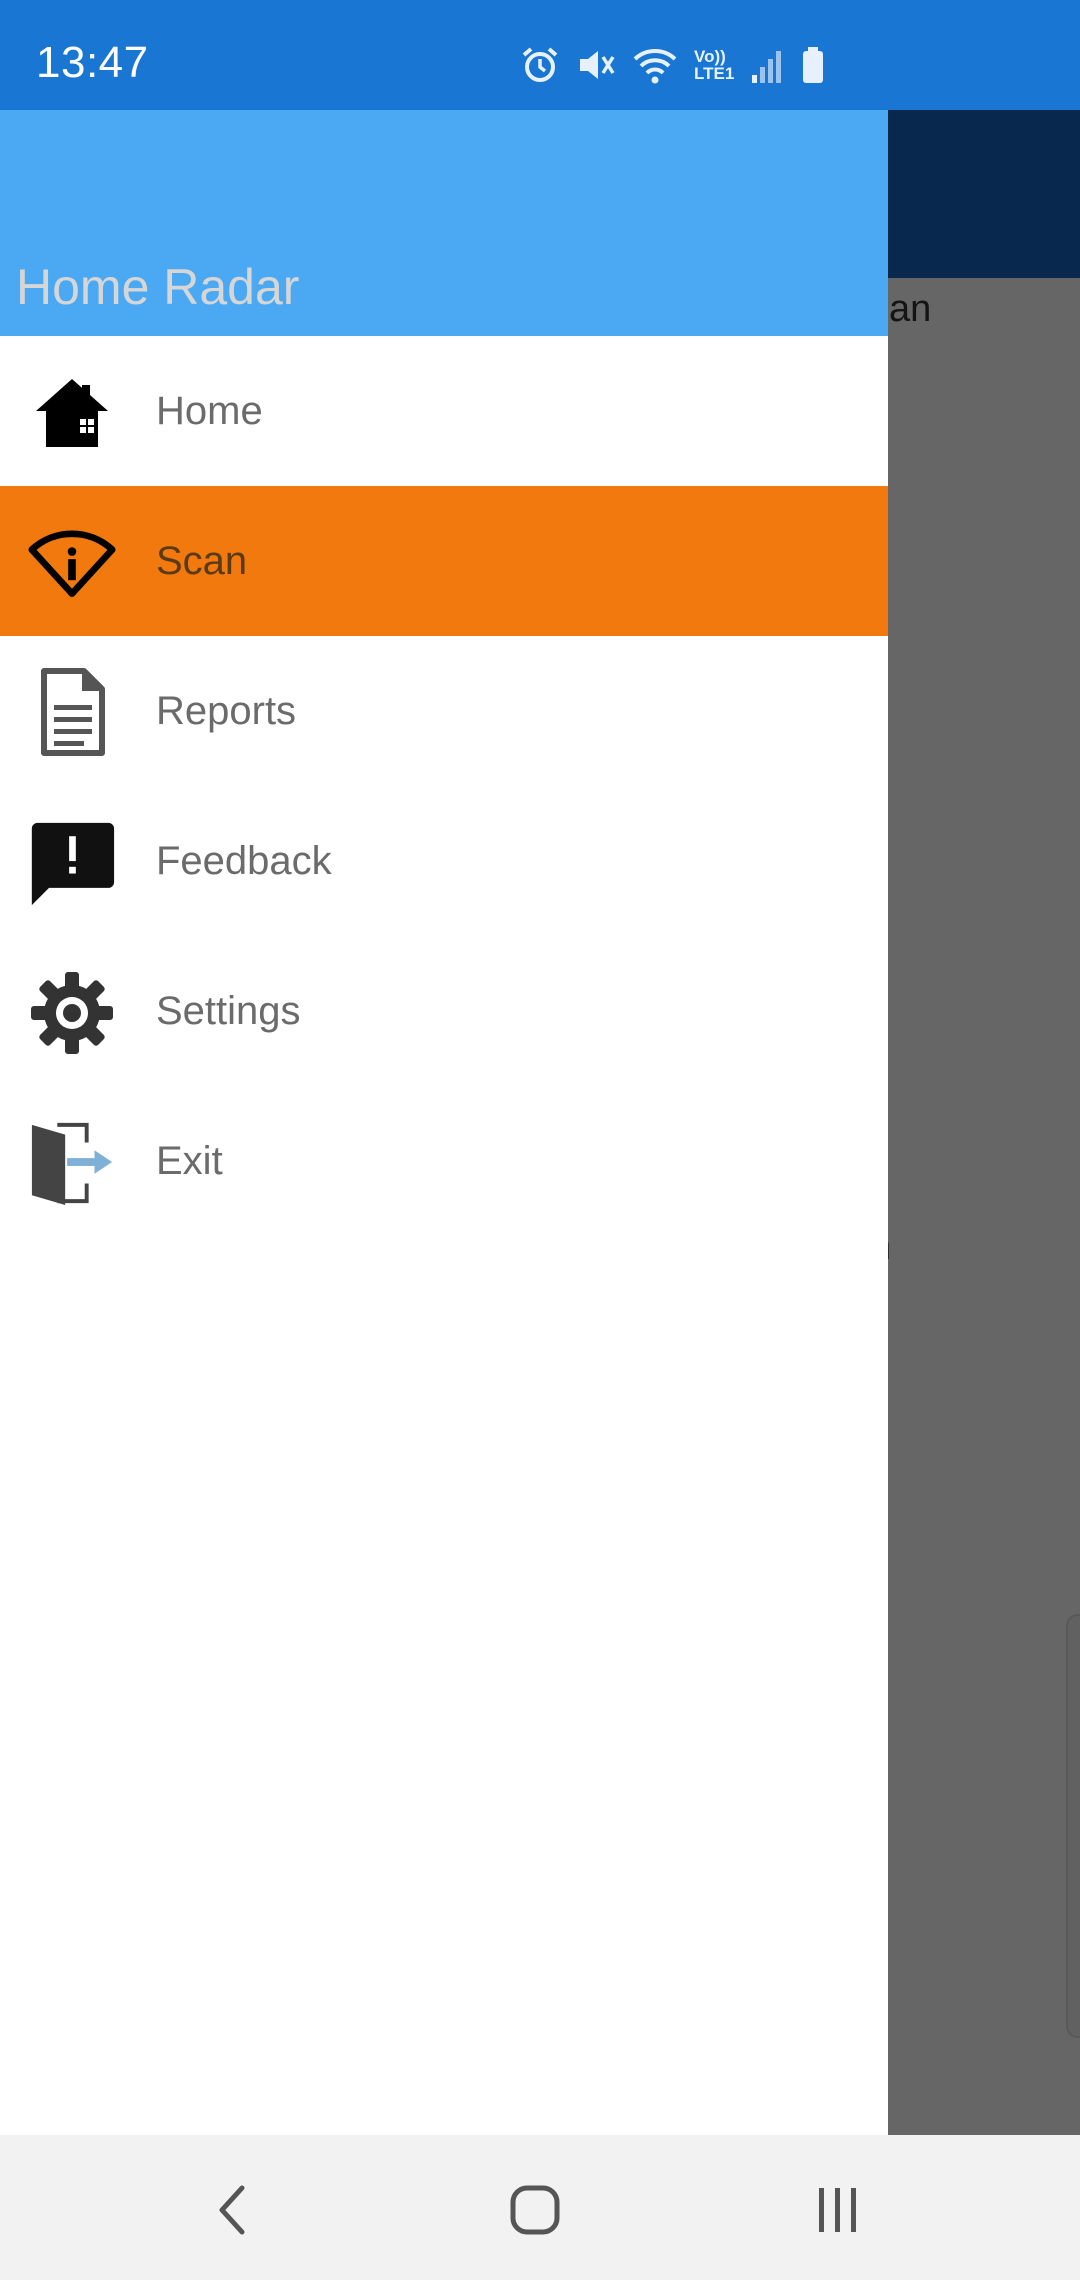 The height and width of the screenshot is (2280, 1080). What do you see at coordinates (244, 860) in the screenshot?
I see `menu-item-label: Feedback` at bounding box center [244, 860].